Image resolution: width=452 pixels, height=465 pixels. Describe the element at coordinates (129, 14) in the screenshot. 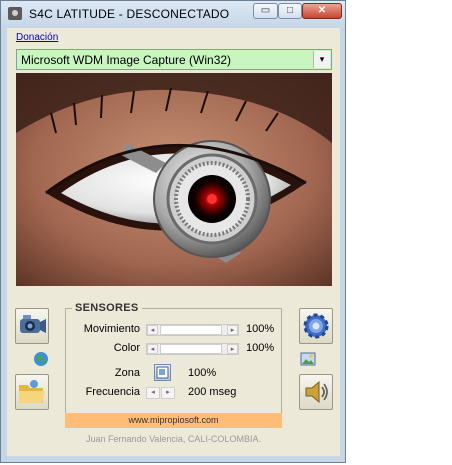

I see `window-title: S4C LATITUDE - DESCONECTADO` at that location.